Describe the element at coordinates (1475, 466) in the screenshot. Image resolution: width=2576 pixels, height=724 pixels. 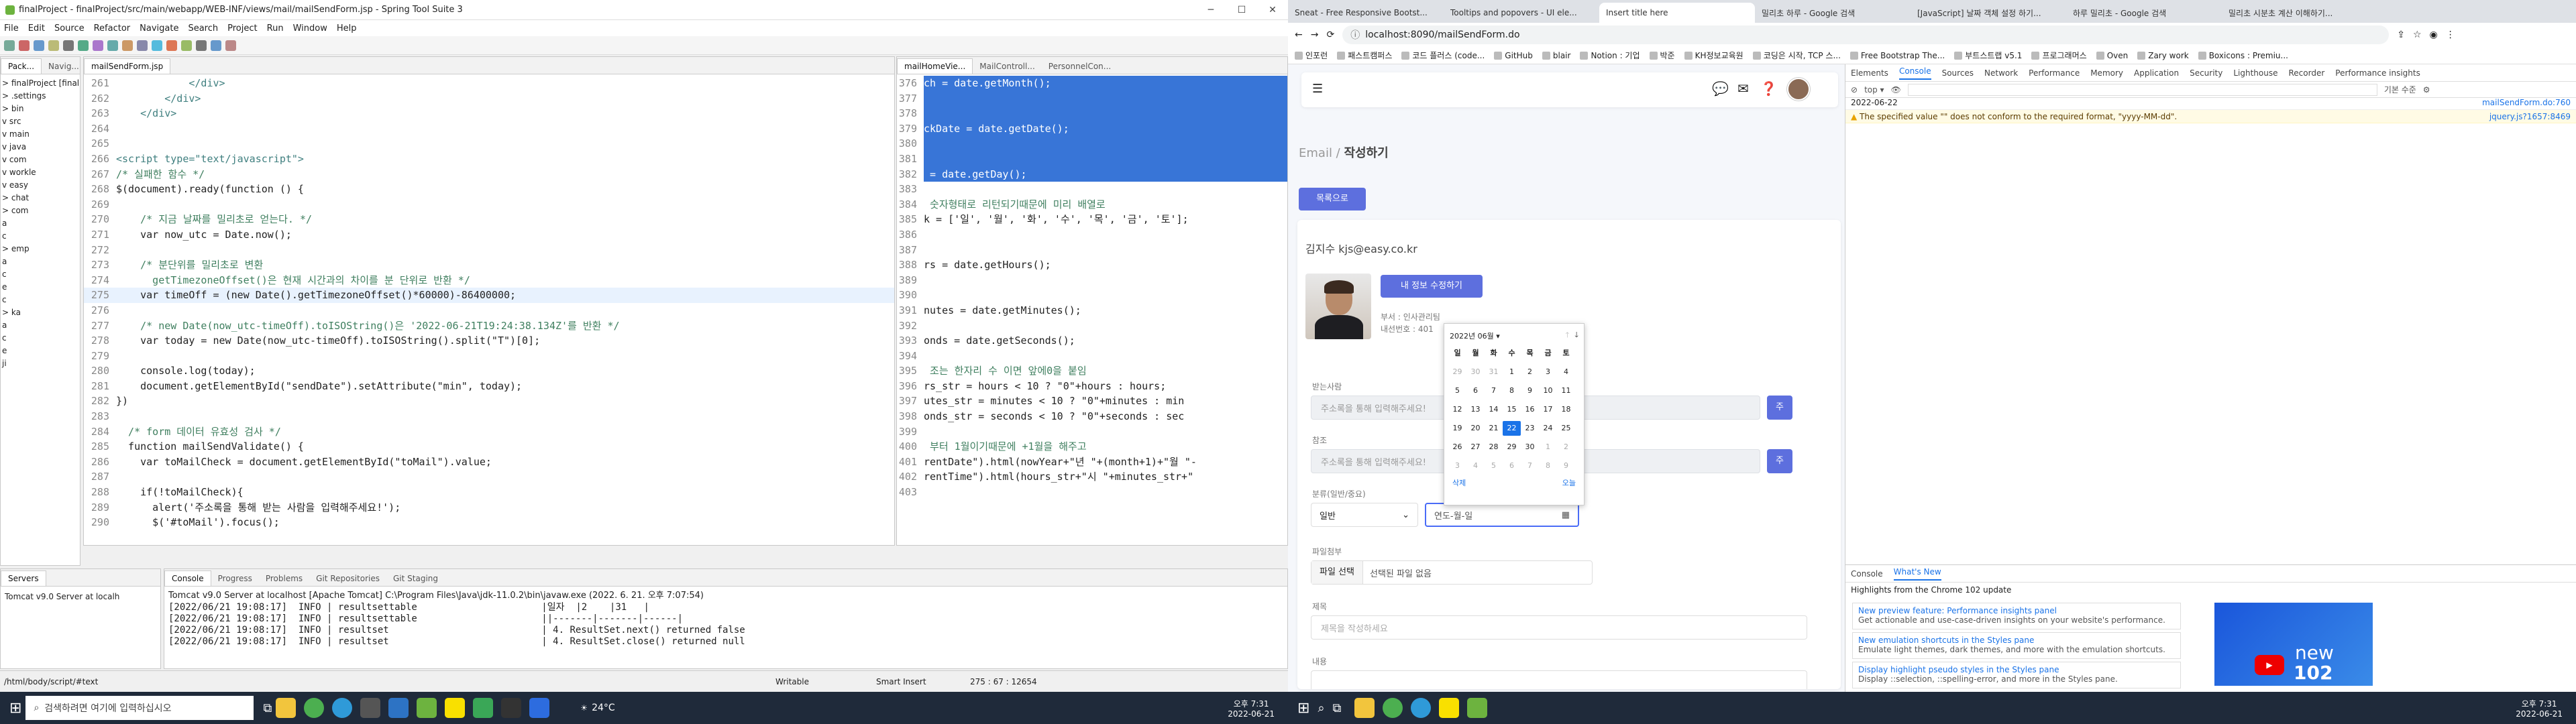
I see `calendar-day: 4` at that location.